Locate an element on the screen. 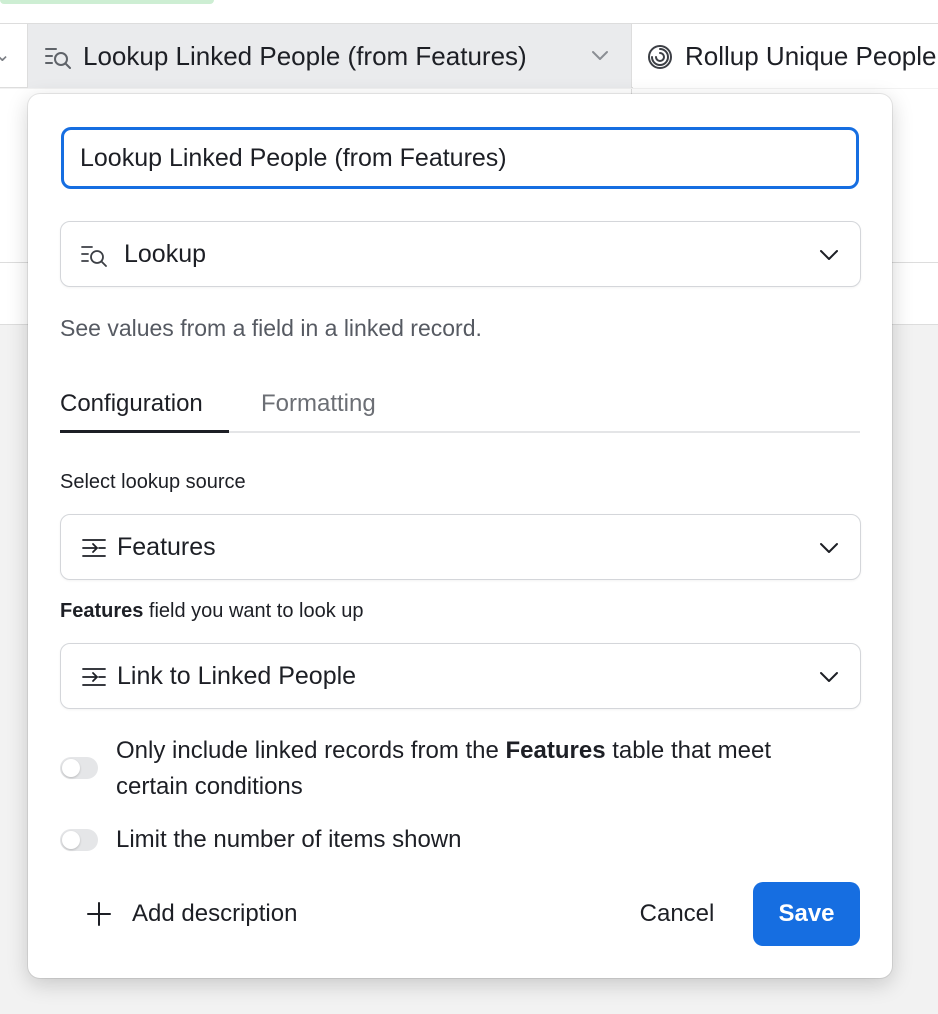 The height and width of the screenshot is (1014, 938). tab-formatting: Formatting is located at coordinates (318, 404).